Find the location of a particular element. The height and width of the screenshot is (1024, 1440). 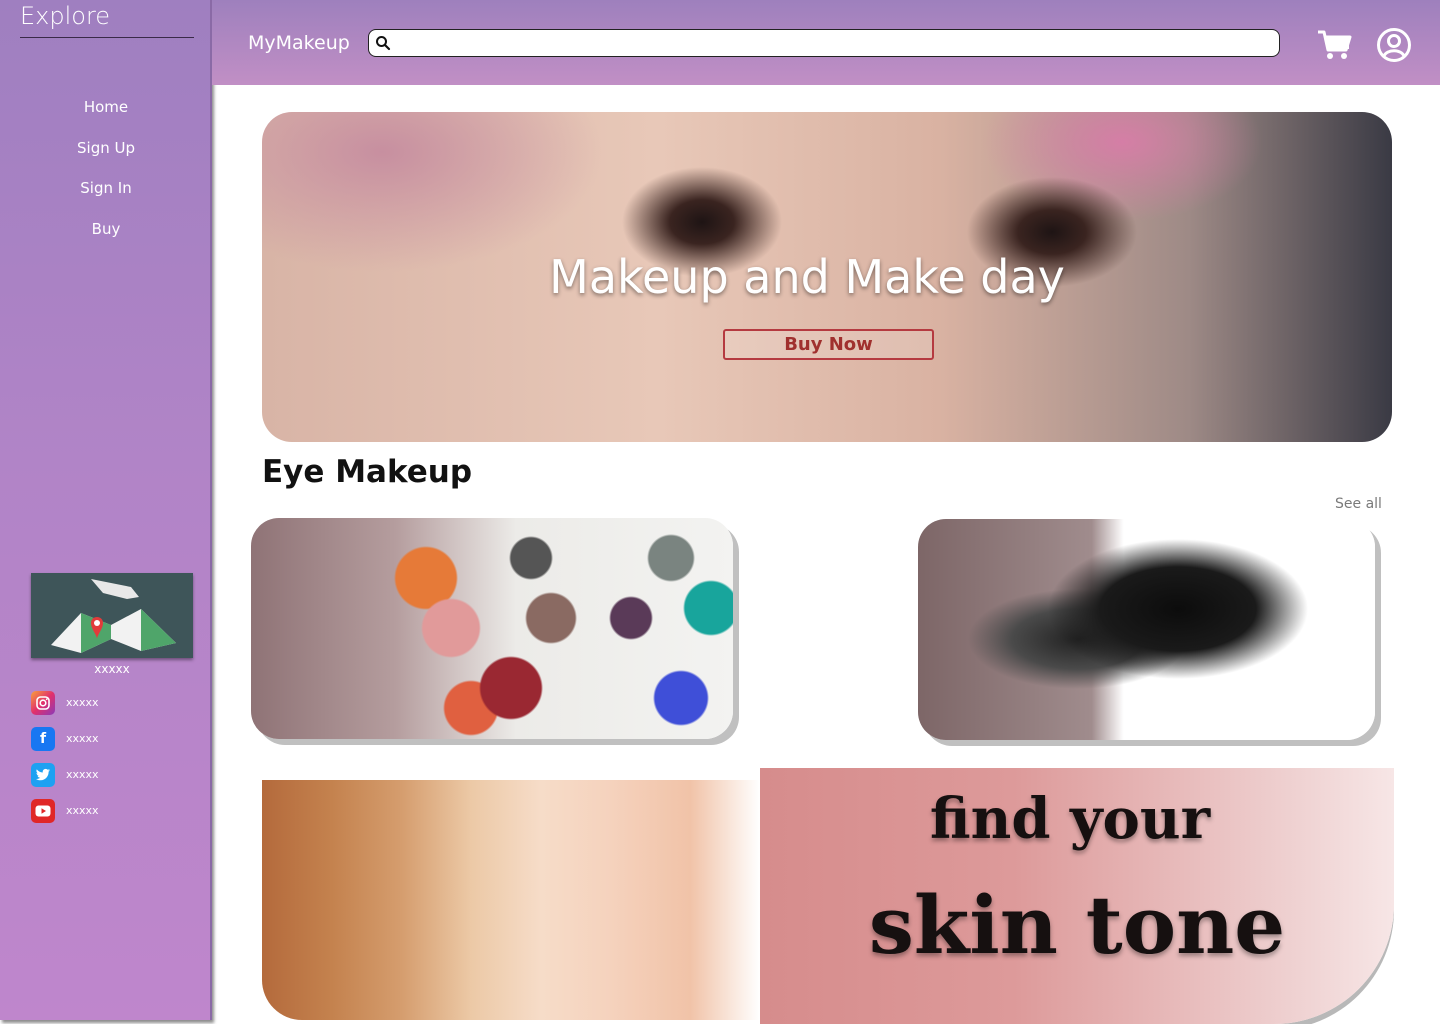

buy-now-button: Buy Now is located at coordinates (828, 344).